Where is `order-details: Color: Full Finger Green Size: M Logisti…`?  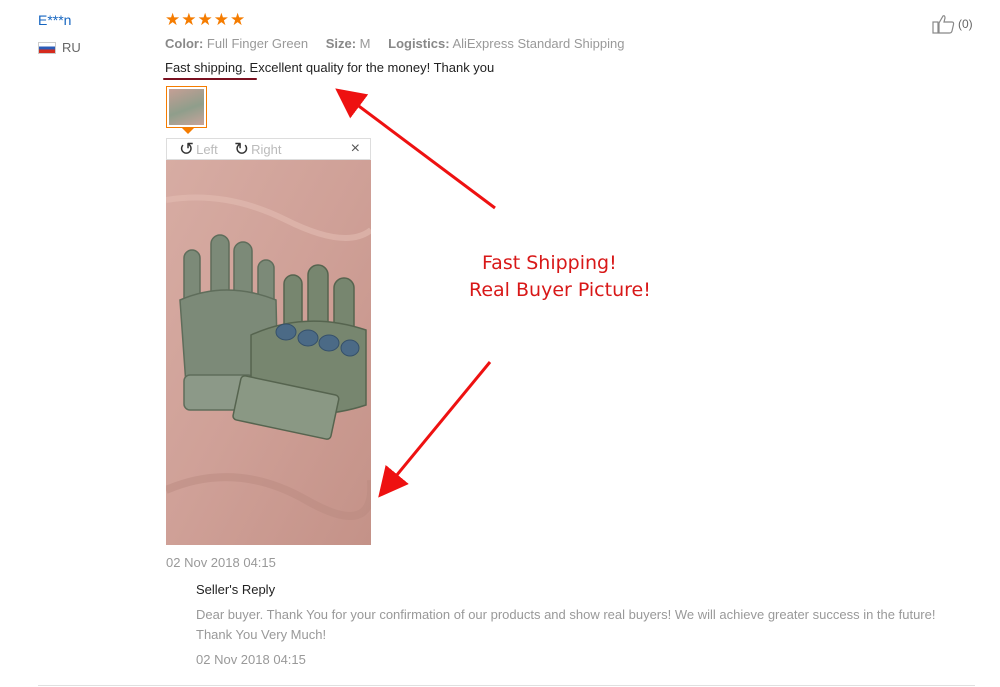 order-details: Color: Full Finger Green Size: M Logisti… is located at coordinates (394, 43).